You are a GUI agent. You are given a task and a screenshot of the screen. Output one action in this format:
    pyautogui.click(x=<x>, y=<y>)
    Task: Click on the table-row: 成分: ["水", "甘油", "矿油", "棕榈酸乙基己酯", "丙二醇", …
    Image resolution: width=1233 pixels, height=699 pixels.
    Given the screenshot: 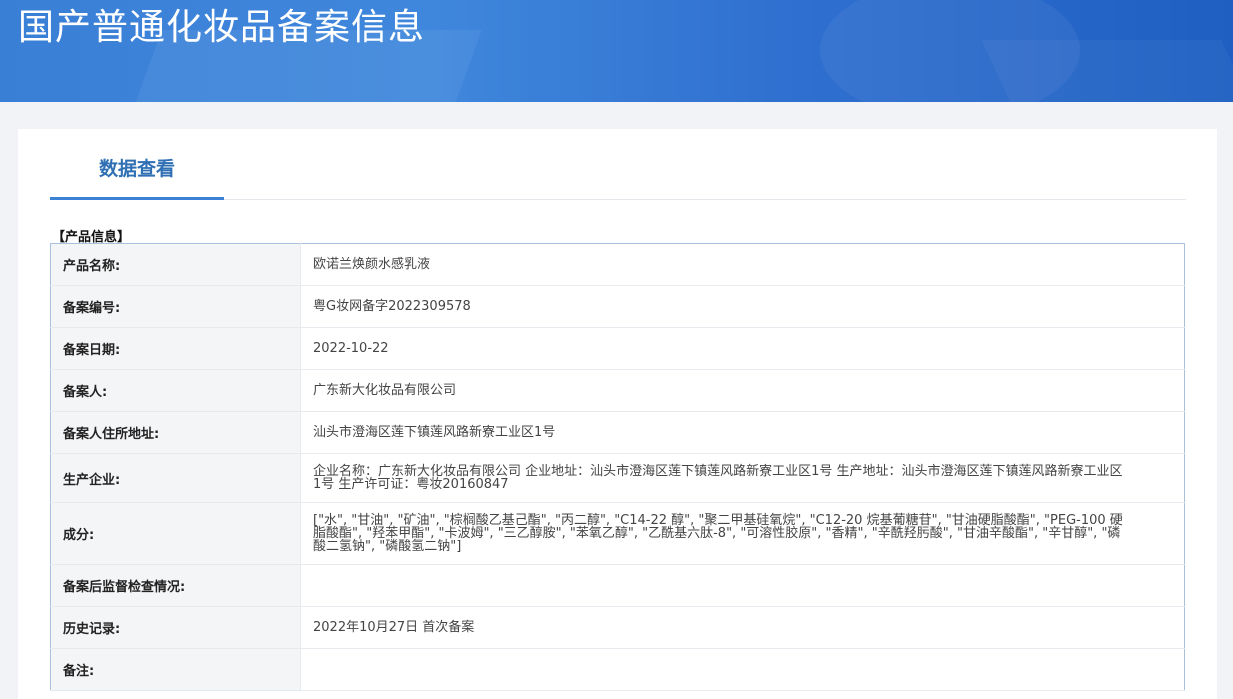 What is the action you would take?
    pyautogui.click(x=617, y=533)
    